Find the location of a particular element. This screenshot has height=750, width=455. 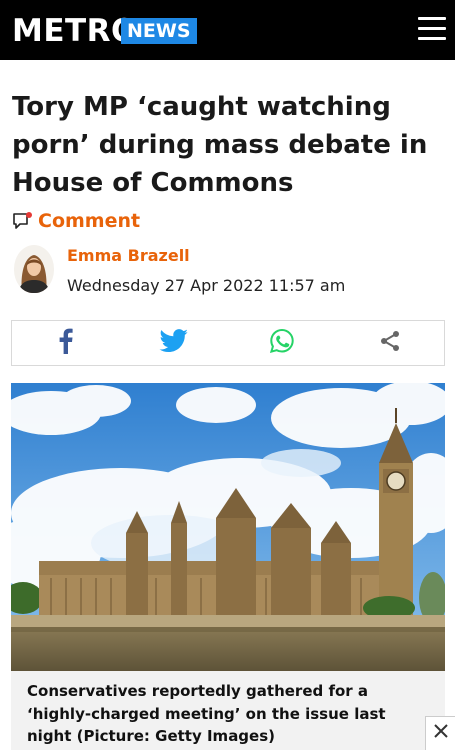

share-twitter-button is located at coordinates (174, 343).